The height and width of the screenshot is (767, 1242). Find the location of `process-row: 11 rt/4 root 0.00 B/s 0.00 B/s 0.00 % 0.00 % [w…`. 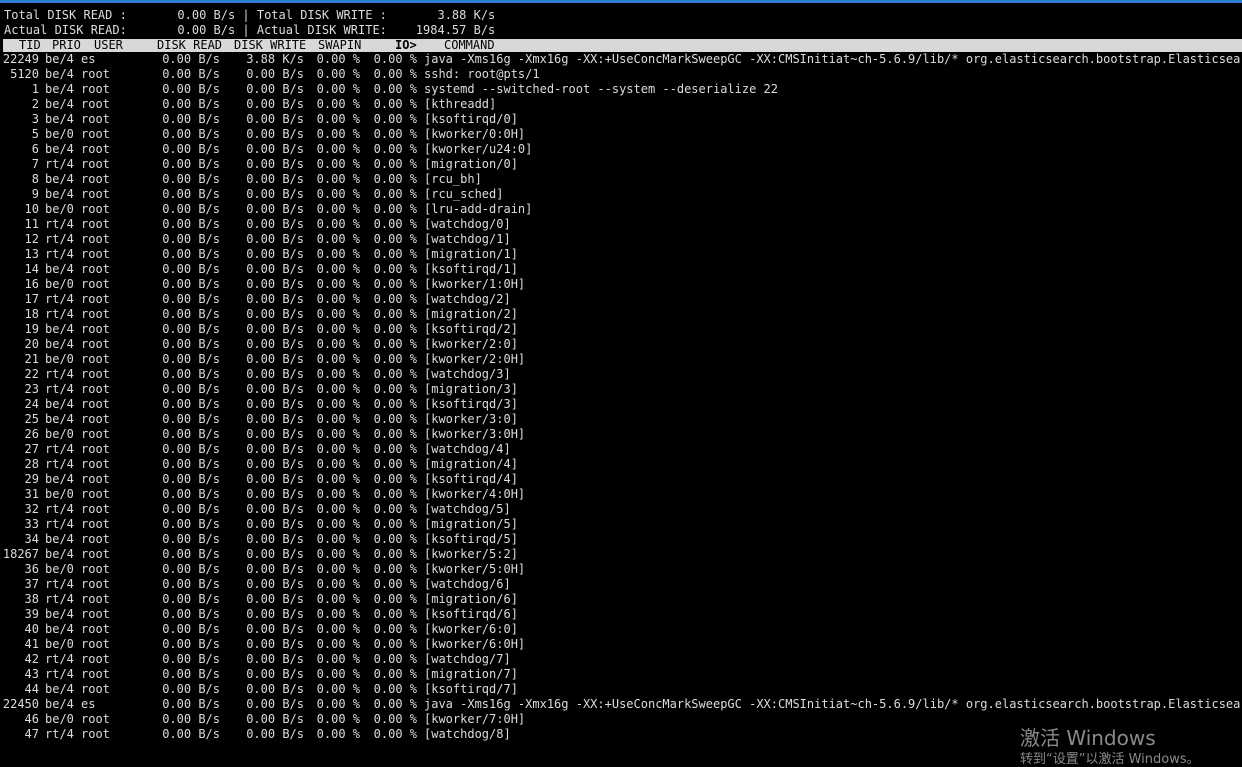

process-row: 11 rt/4 root 0.00 B/s 0.00 B/s 0.00 % 0.00 % [w… is located at coordinates (621, 224).